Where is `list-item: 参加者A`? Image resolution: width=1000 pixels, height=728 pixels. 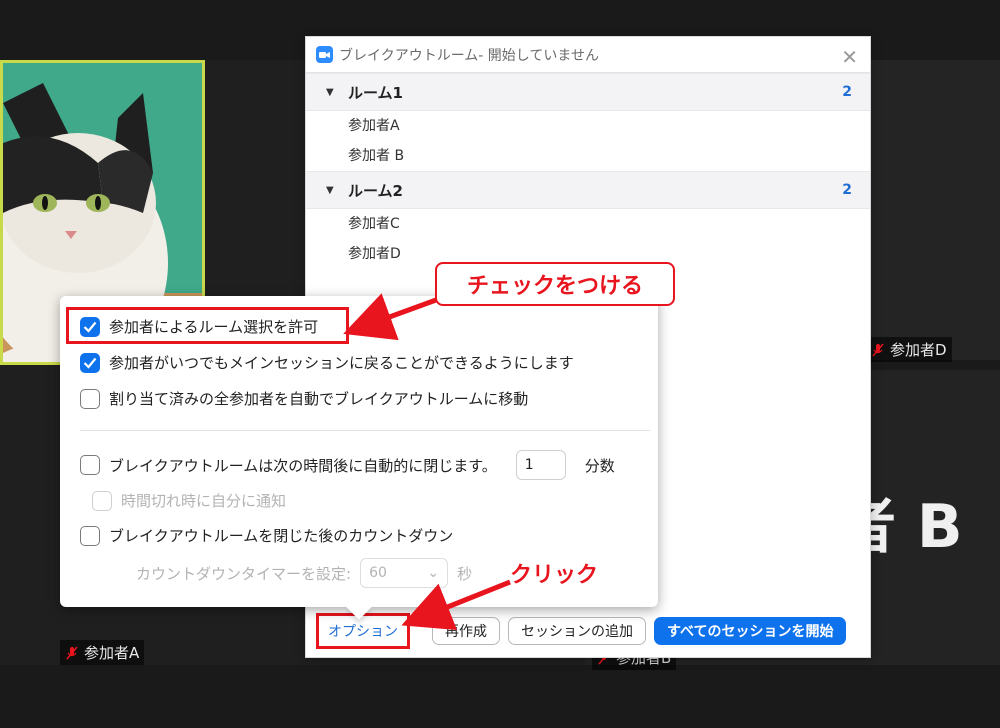
list-item: 参加者A is located at coordinates (588, 126).